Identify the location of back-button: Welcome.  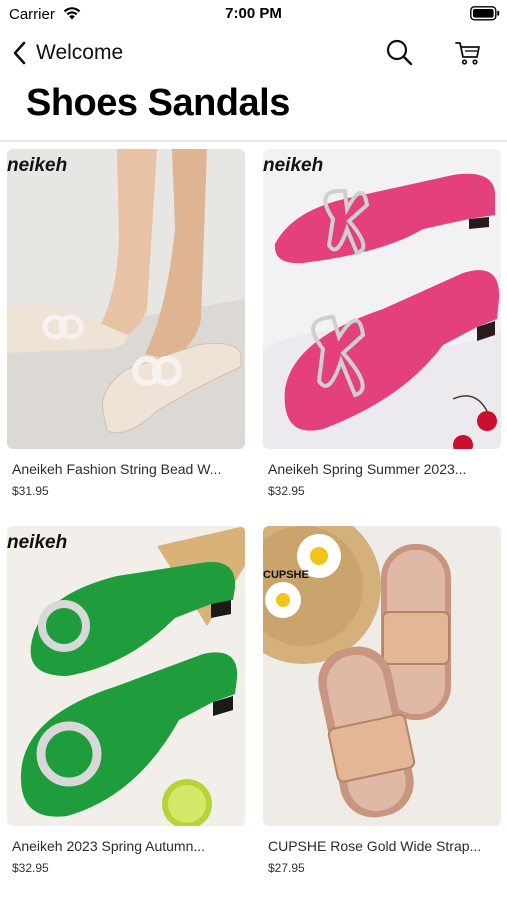
(67, 53).